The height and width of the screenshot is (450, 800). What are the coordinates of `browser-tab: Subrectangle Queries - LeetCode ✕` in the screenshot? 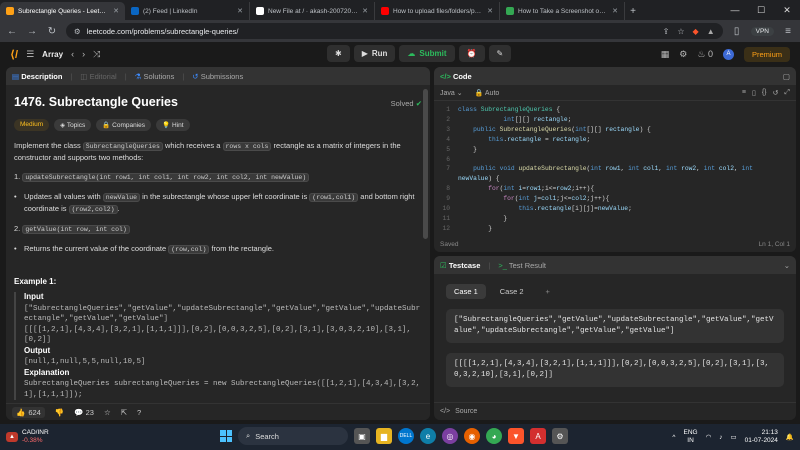 It's located at (62, 11).